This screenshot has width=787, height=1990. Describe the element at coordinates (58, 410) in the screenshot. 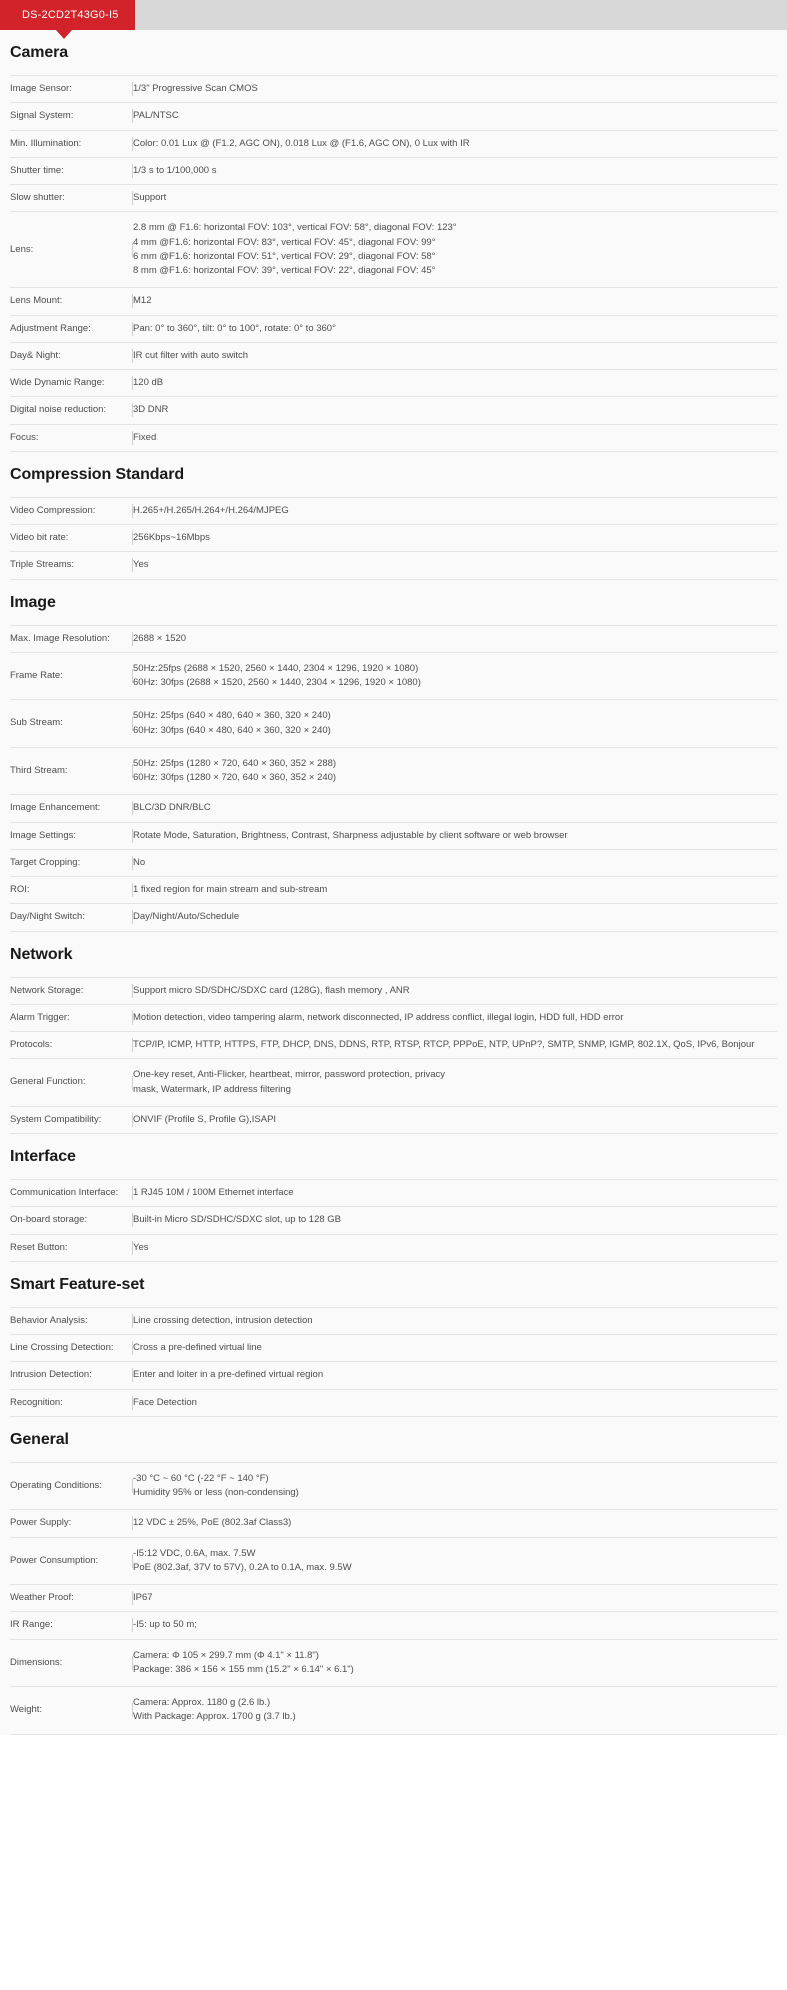

I see `spec-key: Digital noise reduction:` at that location.